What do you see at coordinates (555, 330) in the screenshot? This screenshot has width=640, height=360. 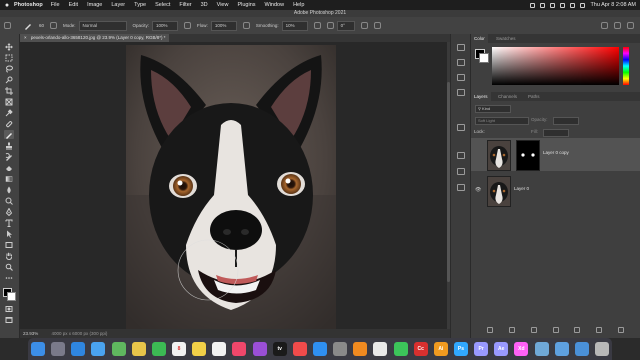 I see `adjustment-layer-icon` at bounding box center [555, 330].